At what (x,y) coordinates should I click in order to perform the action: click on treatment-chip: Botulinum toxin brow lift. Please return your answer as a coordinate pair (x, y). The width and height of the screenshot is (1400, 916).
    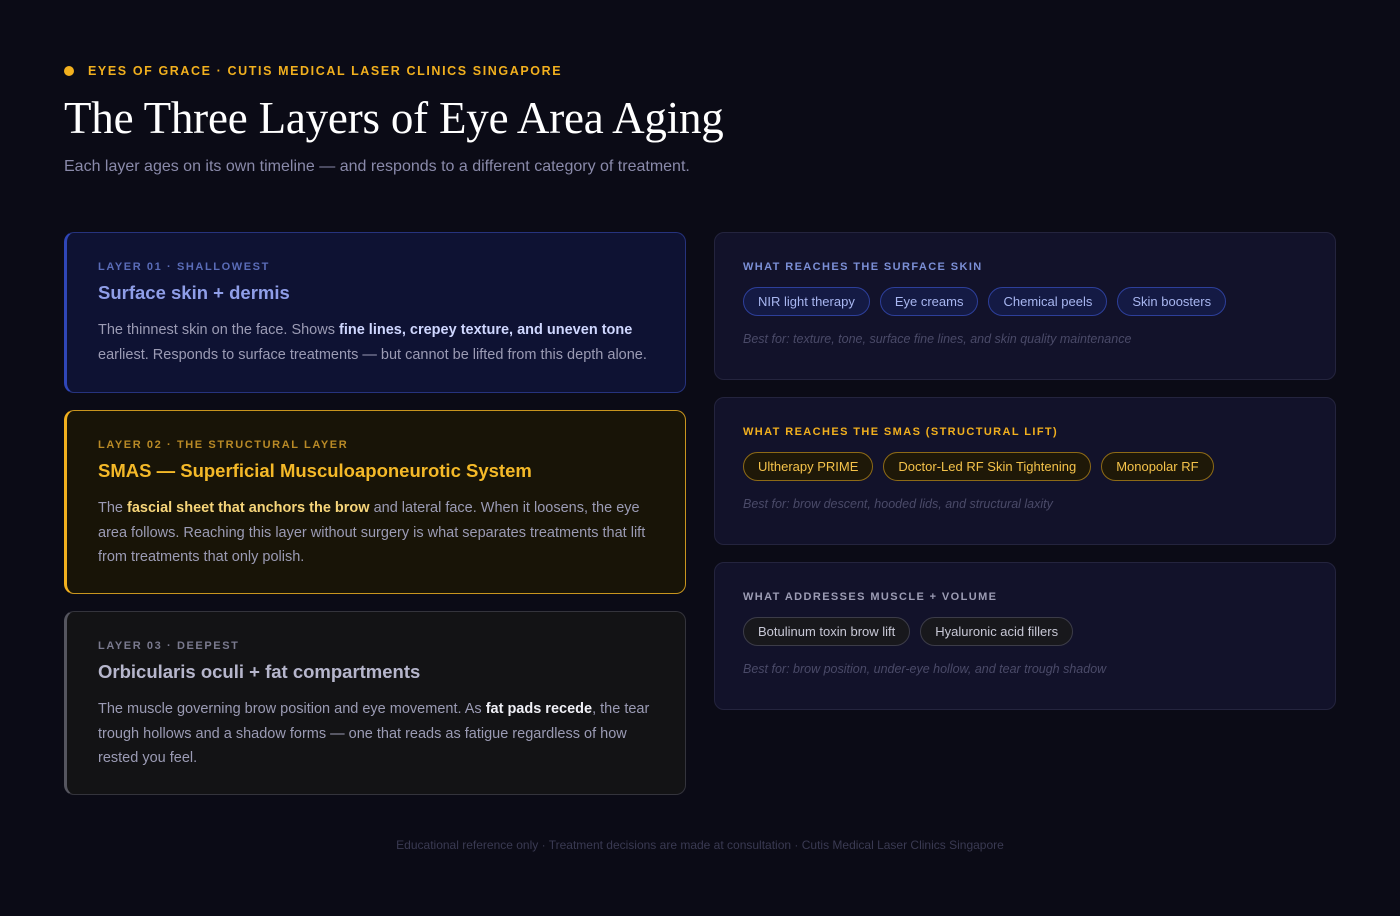
    Looking at the image, I should click on (827, 631).